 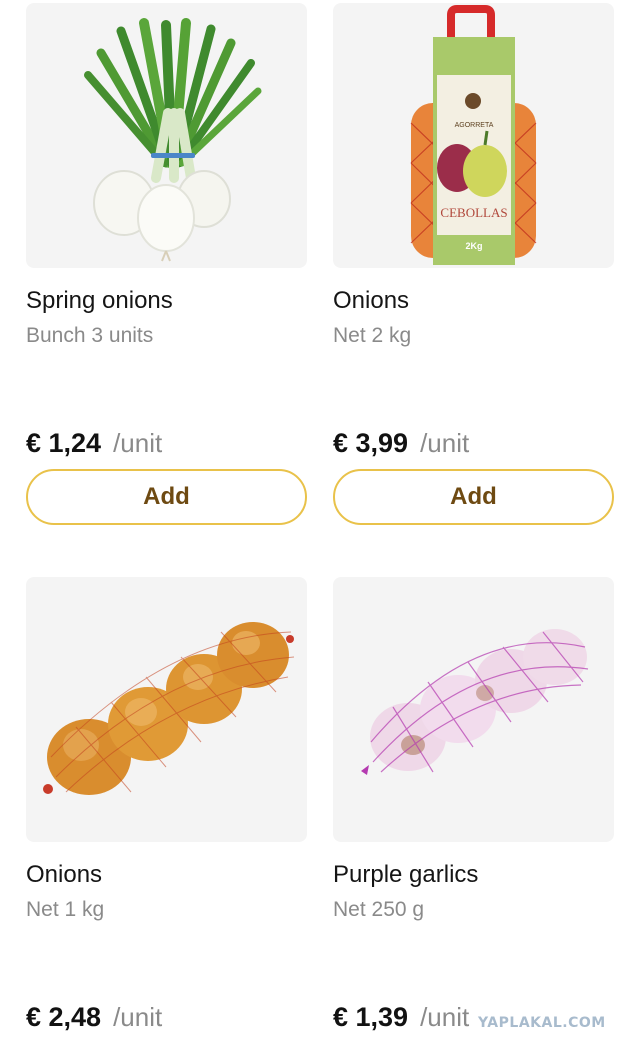 What do you see at coordinates (99, 300) in the screenshot?
I see `product-name: Spring onions` at bounding box center [99, 300].